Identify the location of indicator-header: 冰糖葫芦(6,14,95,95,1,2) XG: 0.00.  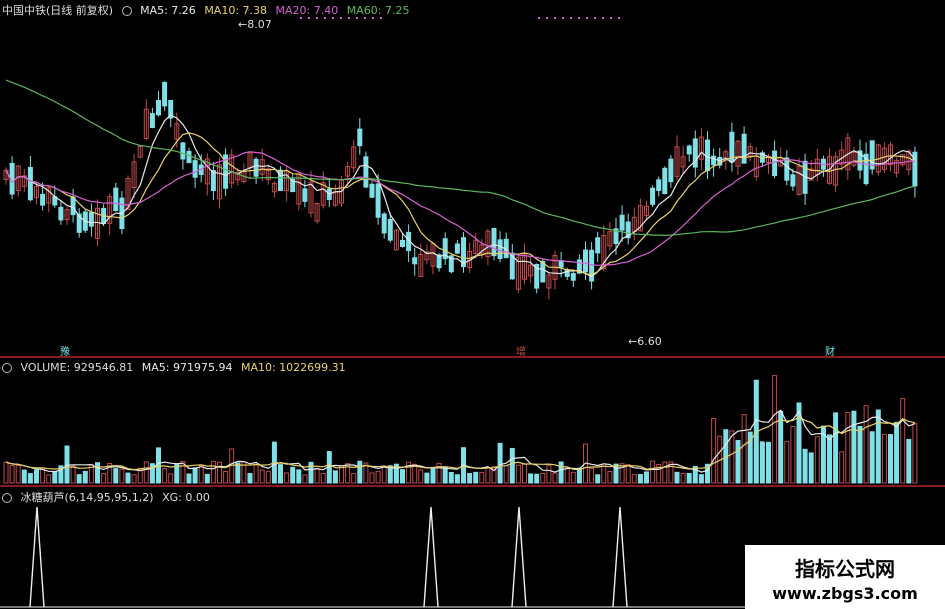
(108, 497).